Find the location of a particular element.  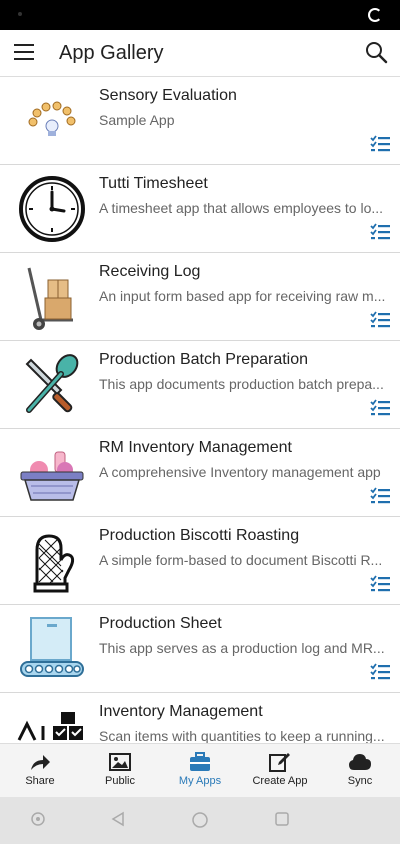

clock-icon is located at coordinates (52, 209).